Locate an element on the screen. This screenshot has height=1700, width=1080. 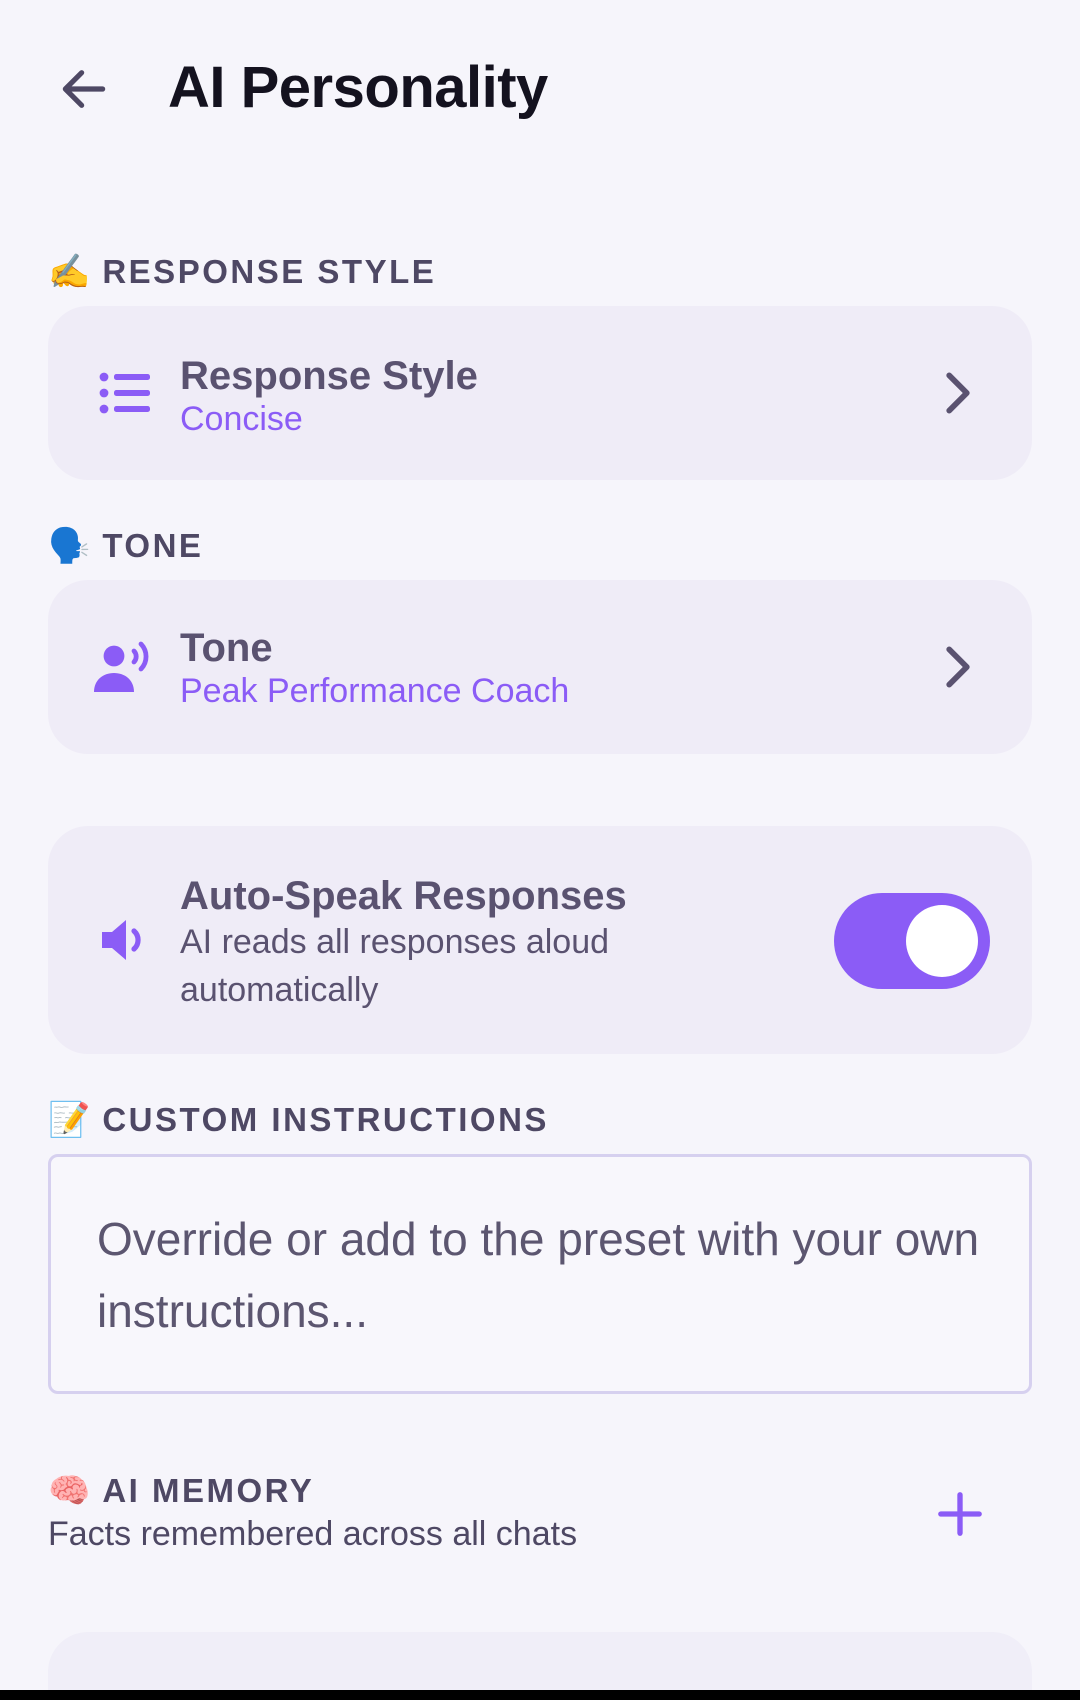
list-icon is located at coordinates (124, 393).